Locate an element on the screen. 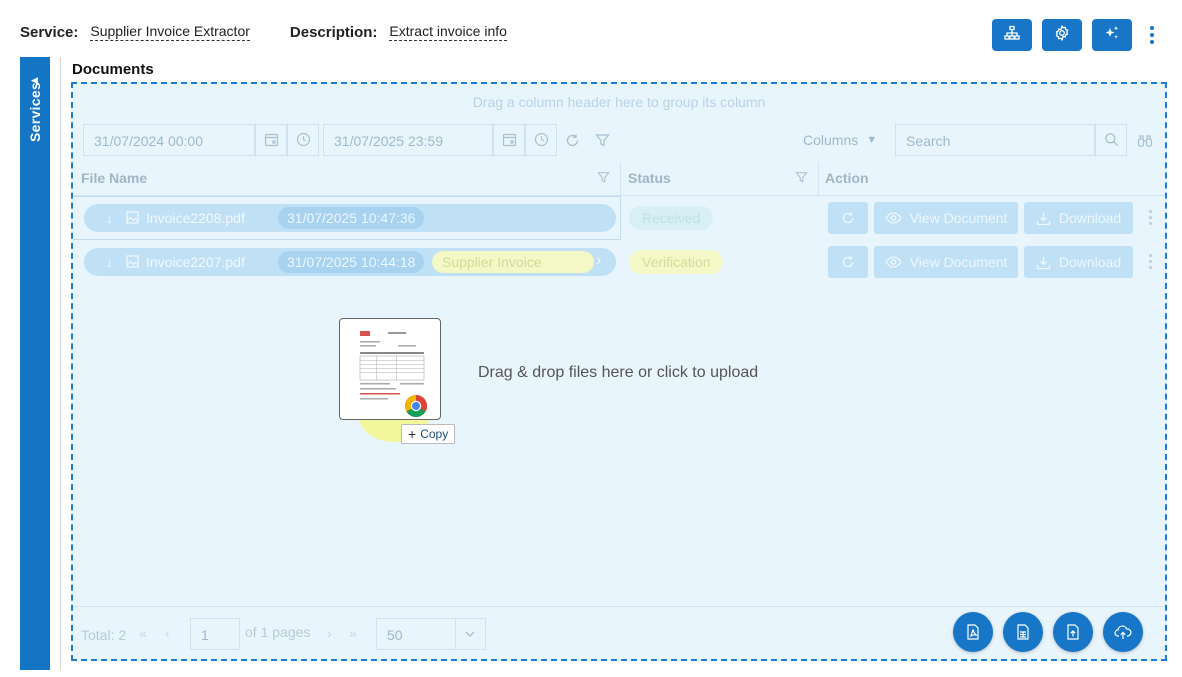 The image size is (1182, 677). end-time-button is located at coordinates (541, 140).